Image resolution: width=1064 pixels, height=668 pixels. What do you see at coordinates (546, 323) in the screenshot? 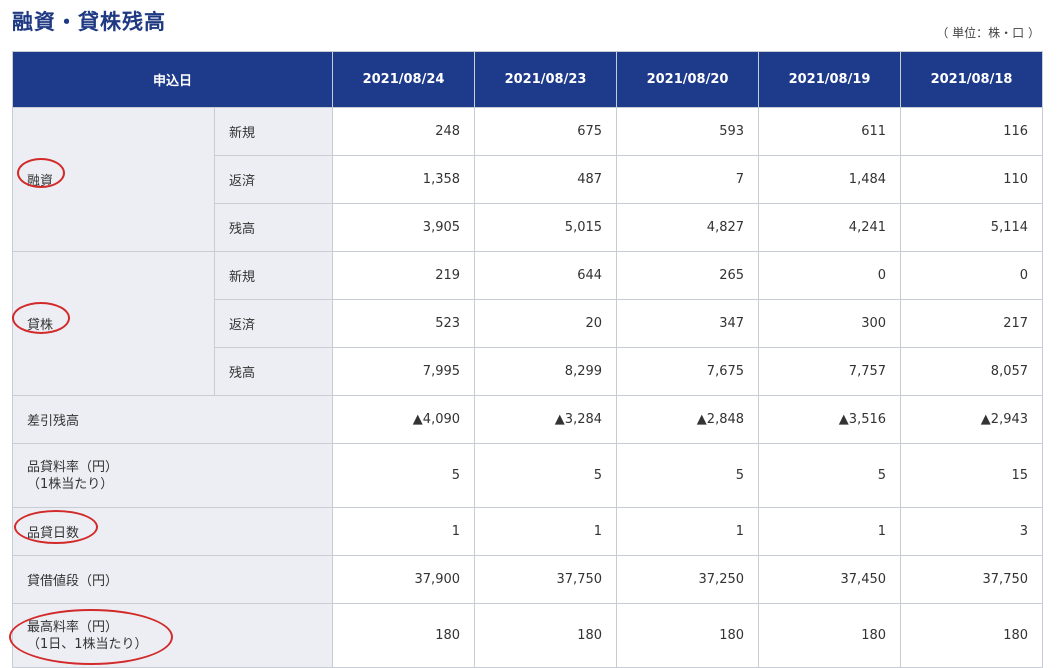
I see `cell: 20` at bounding box center [546, 323].